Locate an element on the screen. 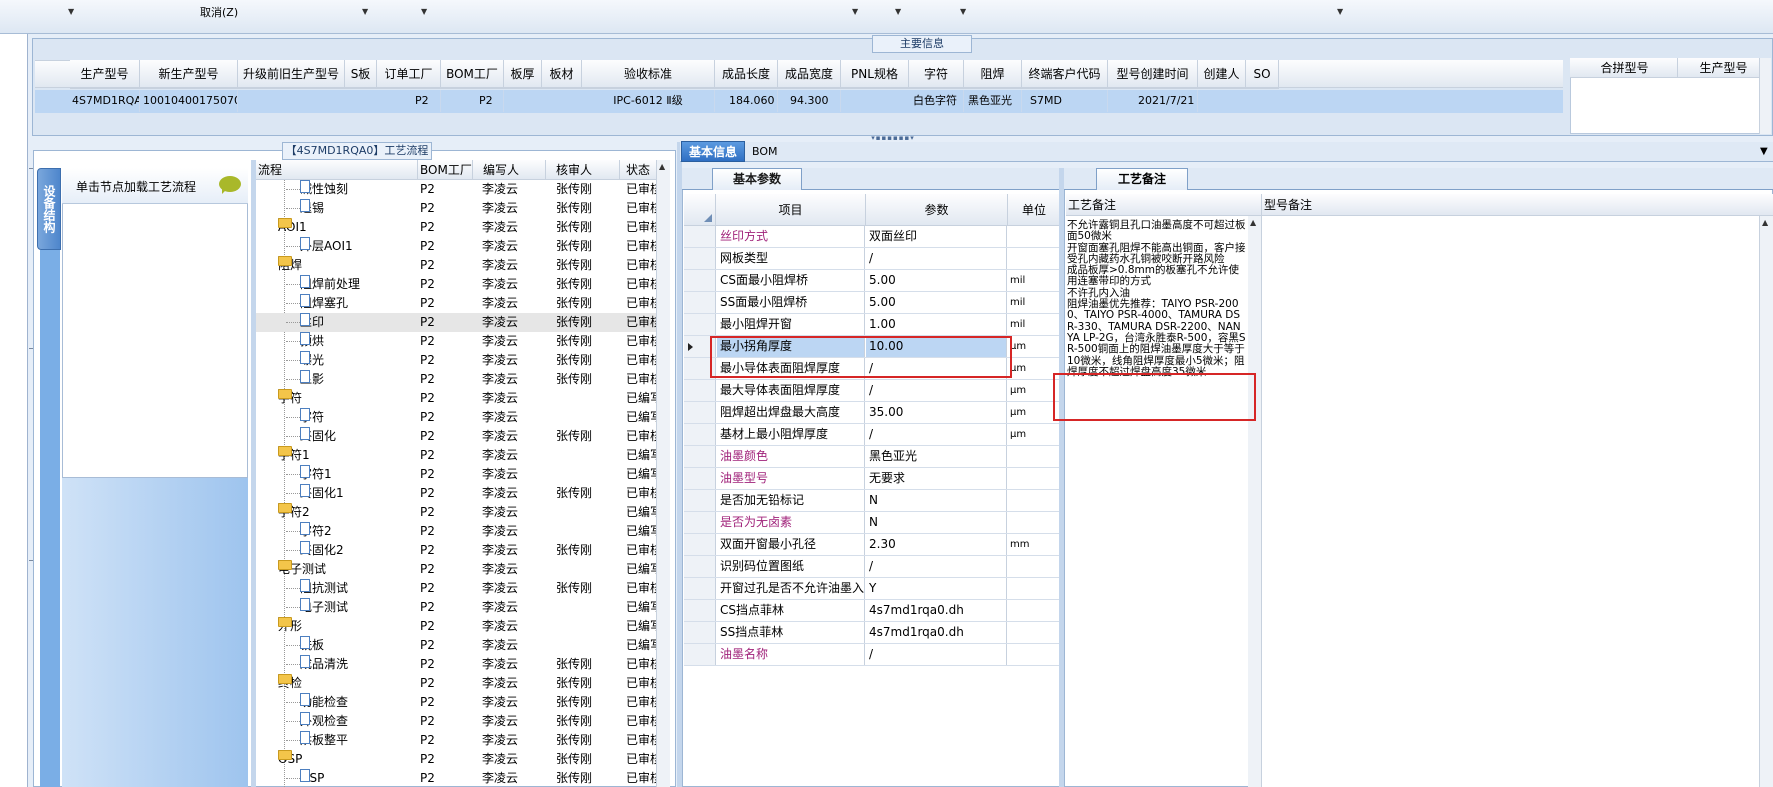 The height and width of the screenshot is (787, 1773). tree-row: −字符 P2 李凌云 已编写 is located at coordinates (456, 398).